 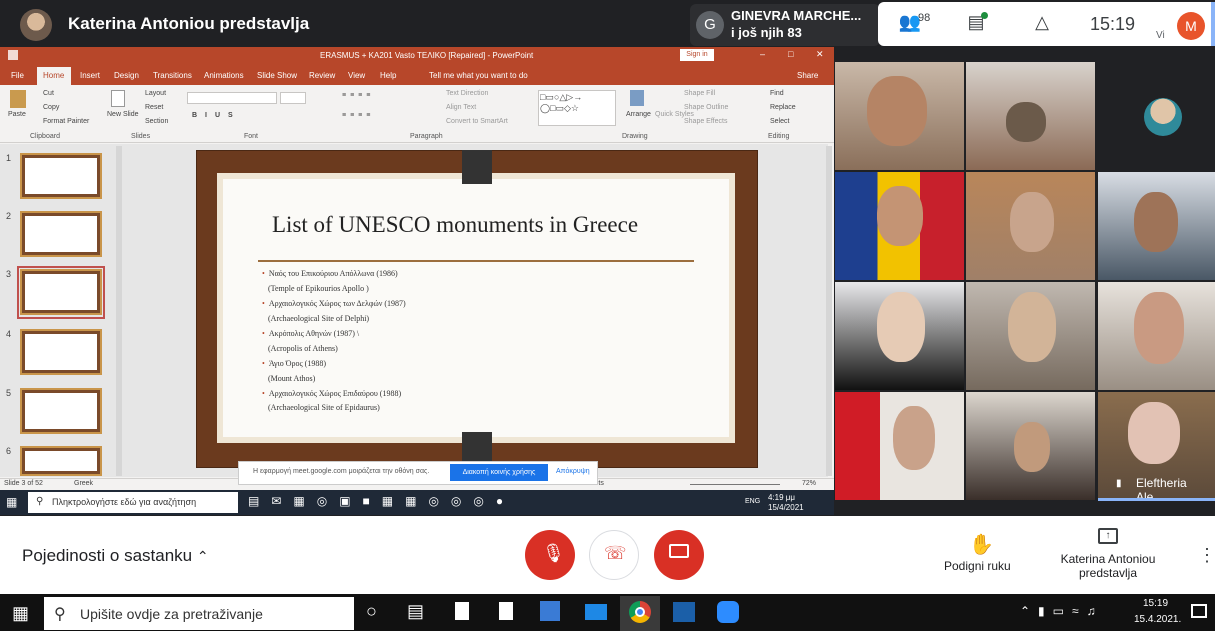 What do you see at coordinates (9, 158) in the screenshot?
I see `thumb-number: 1` at bounding box center [9, 158].